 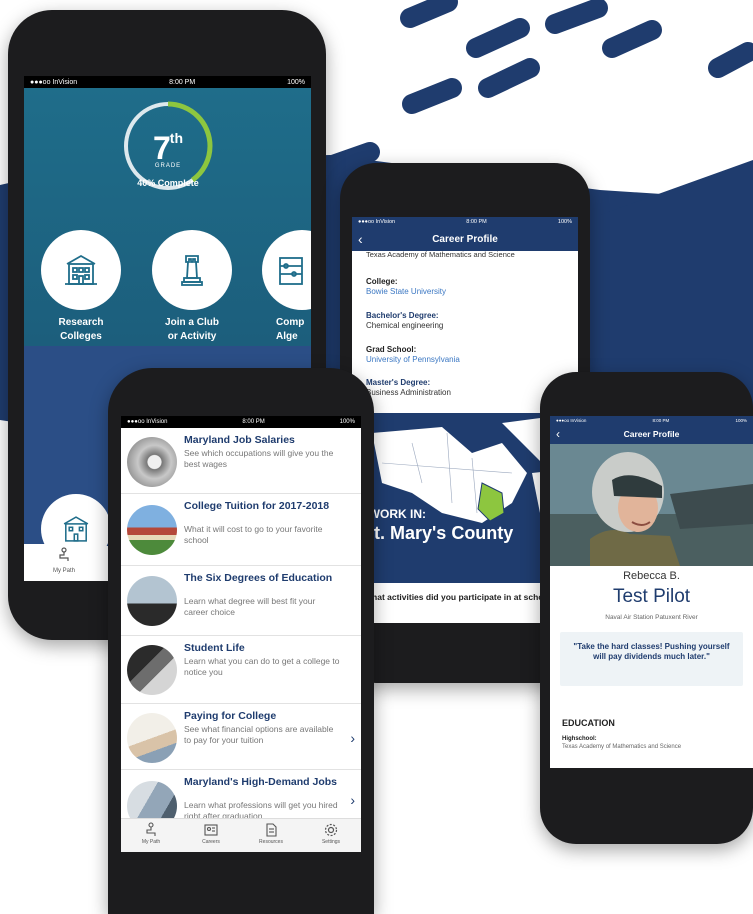 I want to click on college-field: College: Bowie State University, so click(x=406, y=287).